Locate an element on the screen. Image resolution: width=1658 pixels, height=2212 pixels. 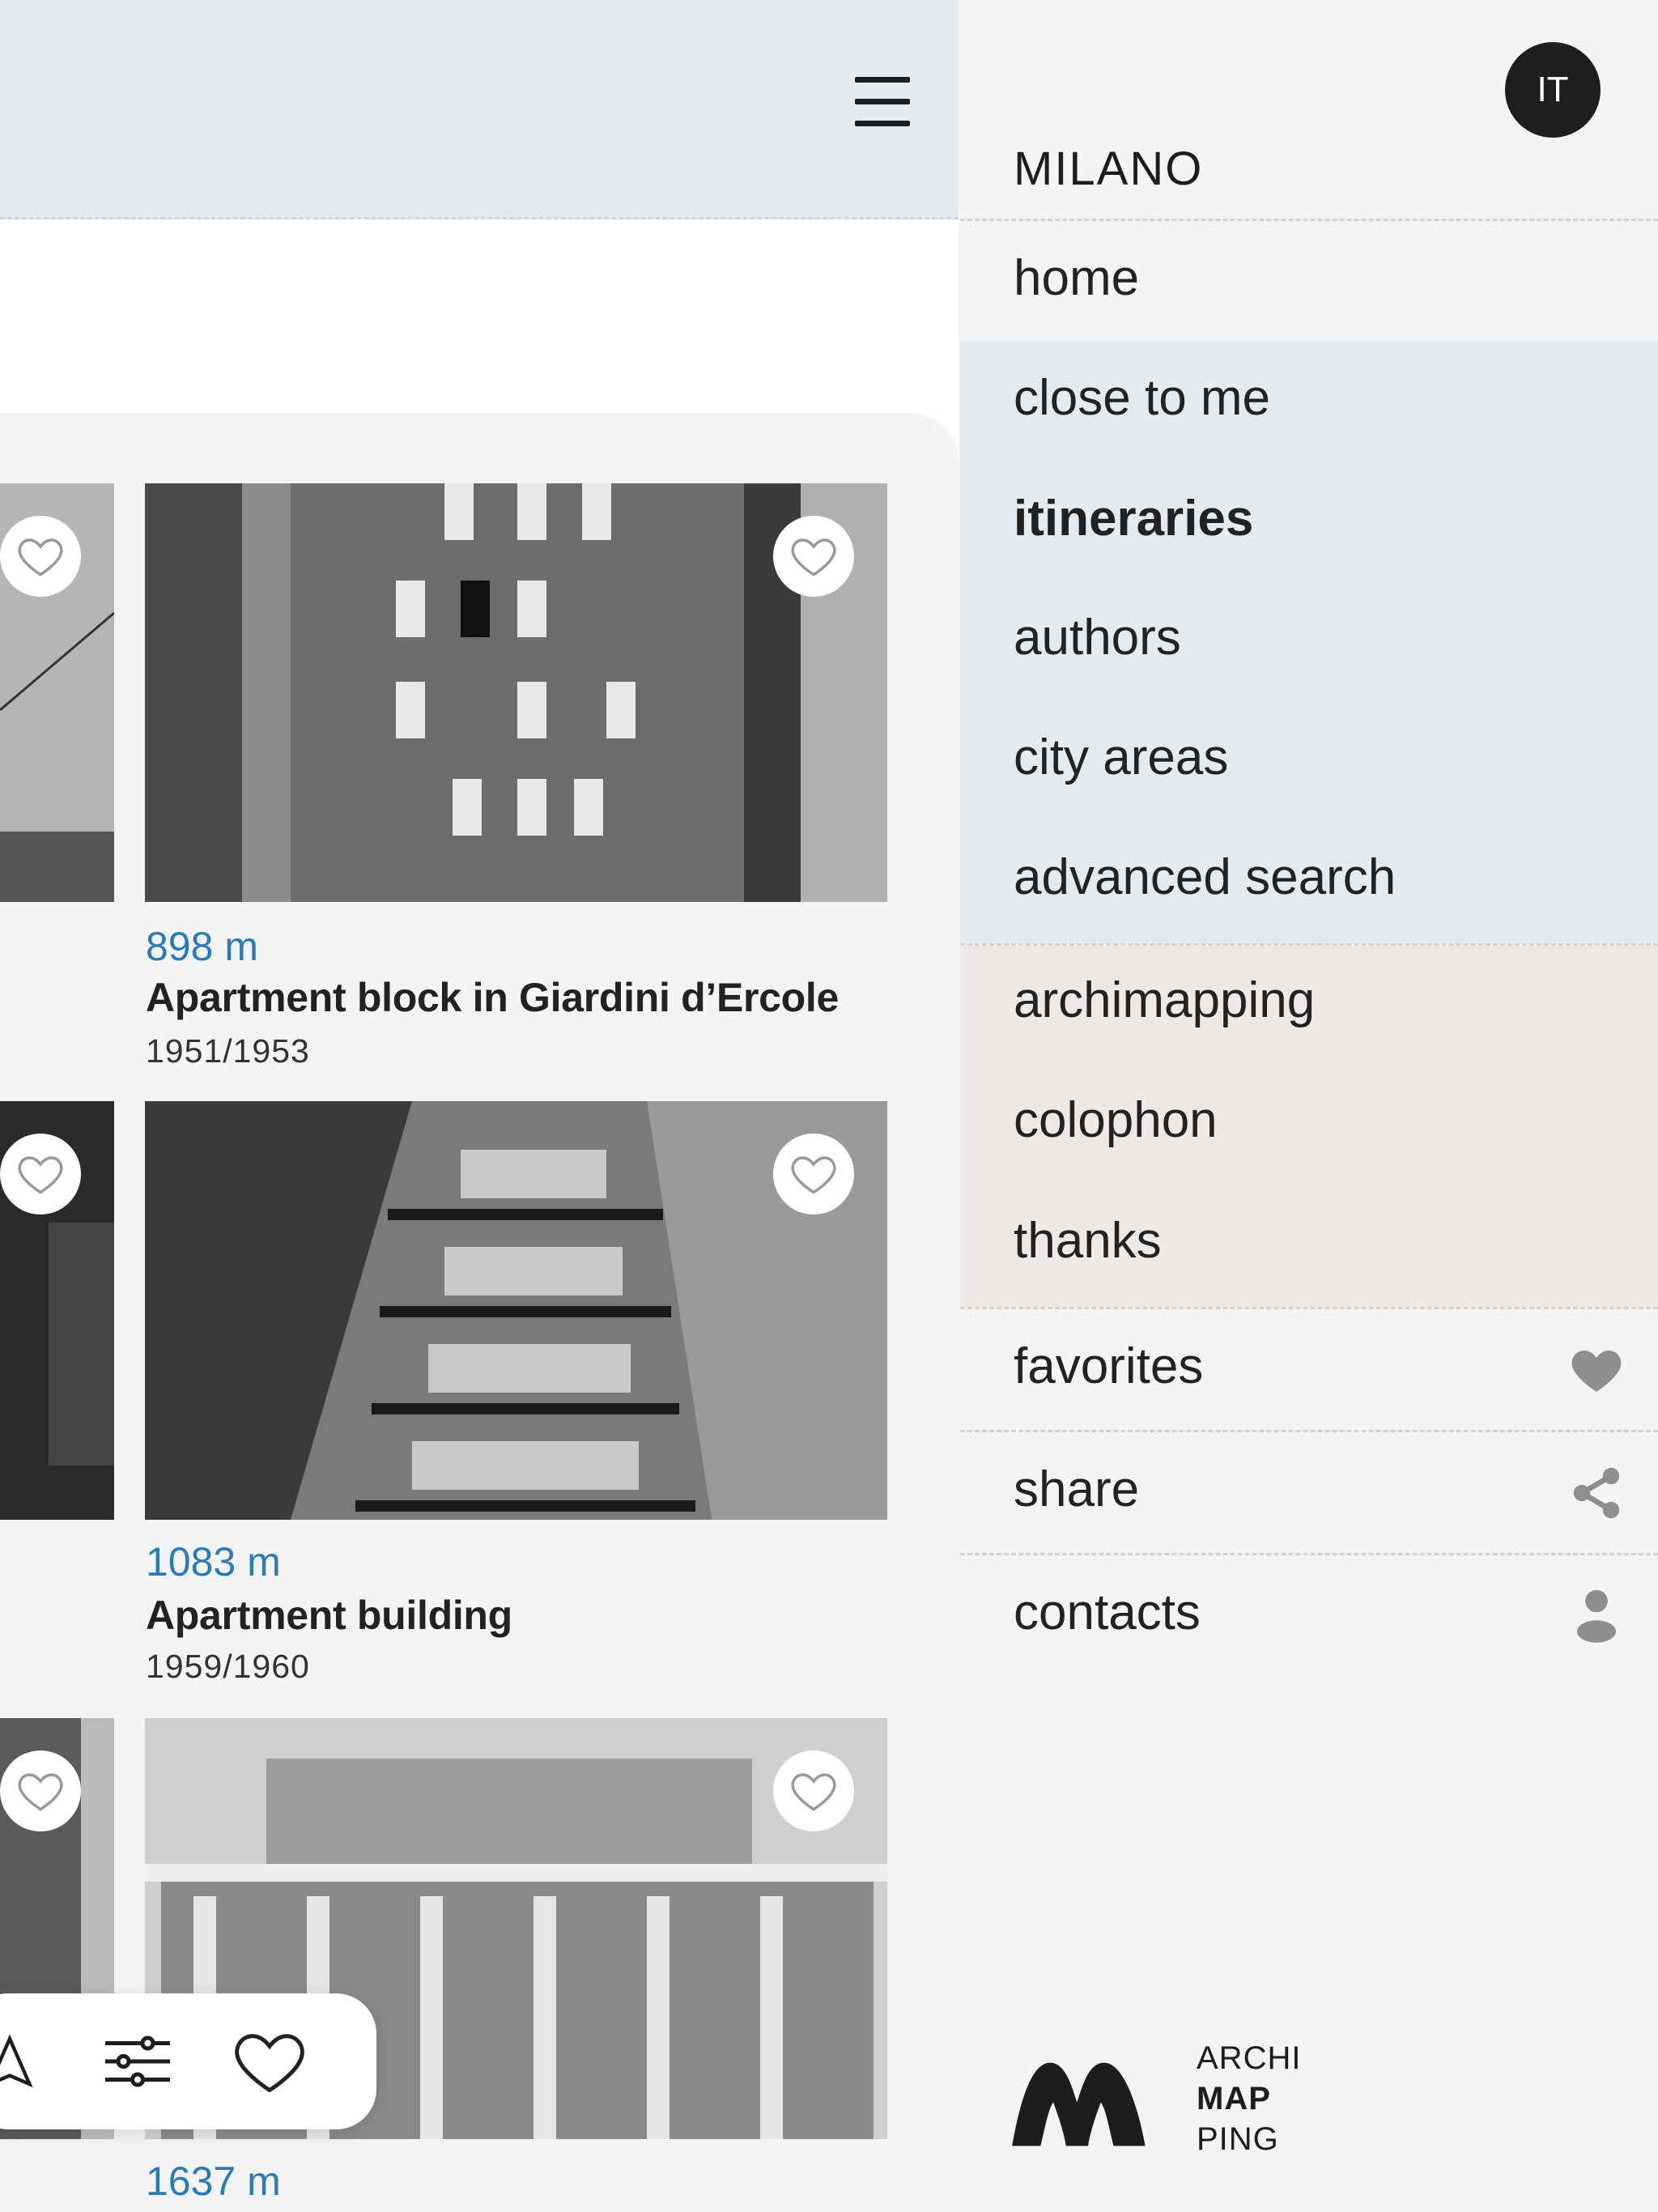
logo-mark is located at coordinates (1079, 2104).